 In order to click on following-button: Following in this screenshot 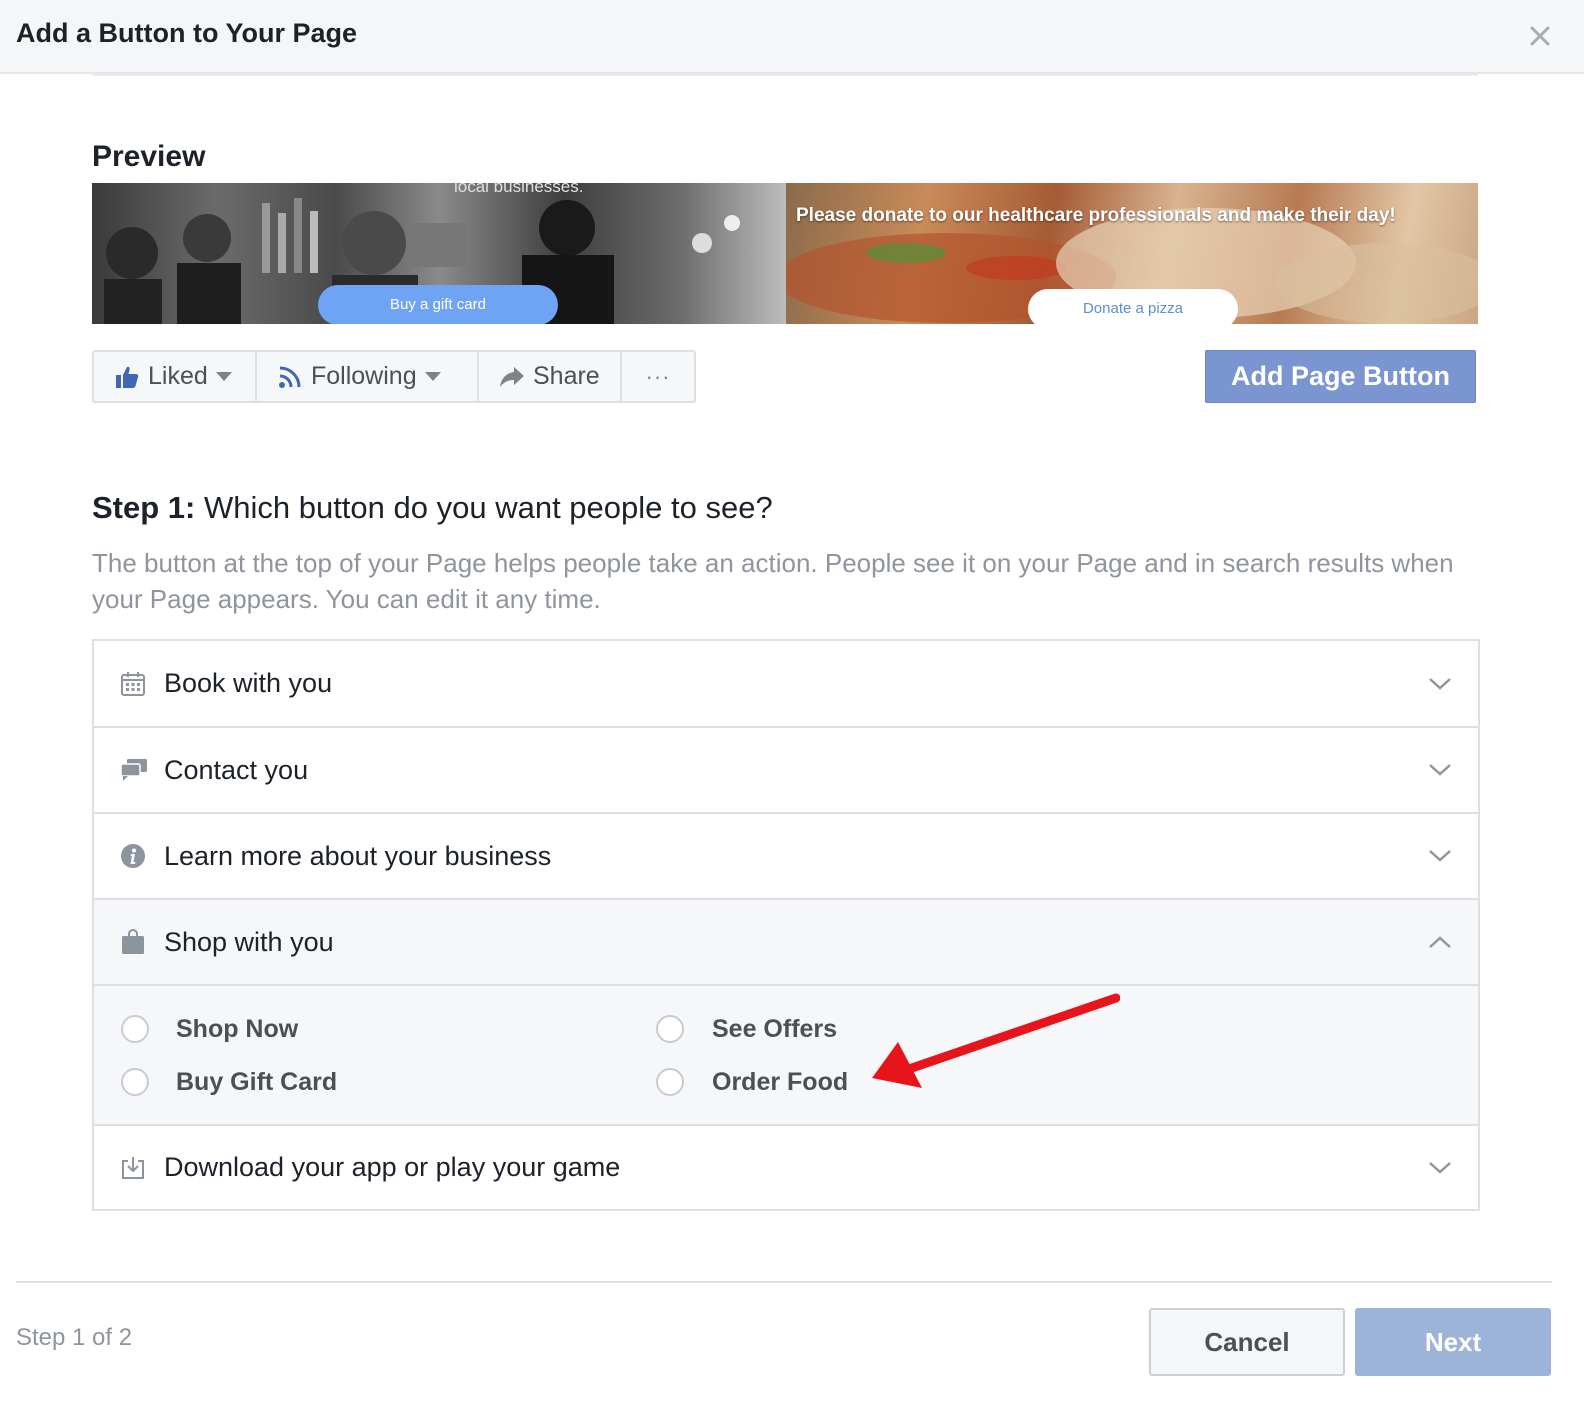, I will do `click(368, 376)`.